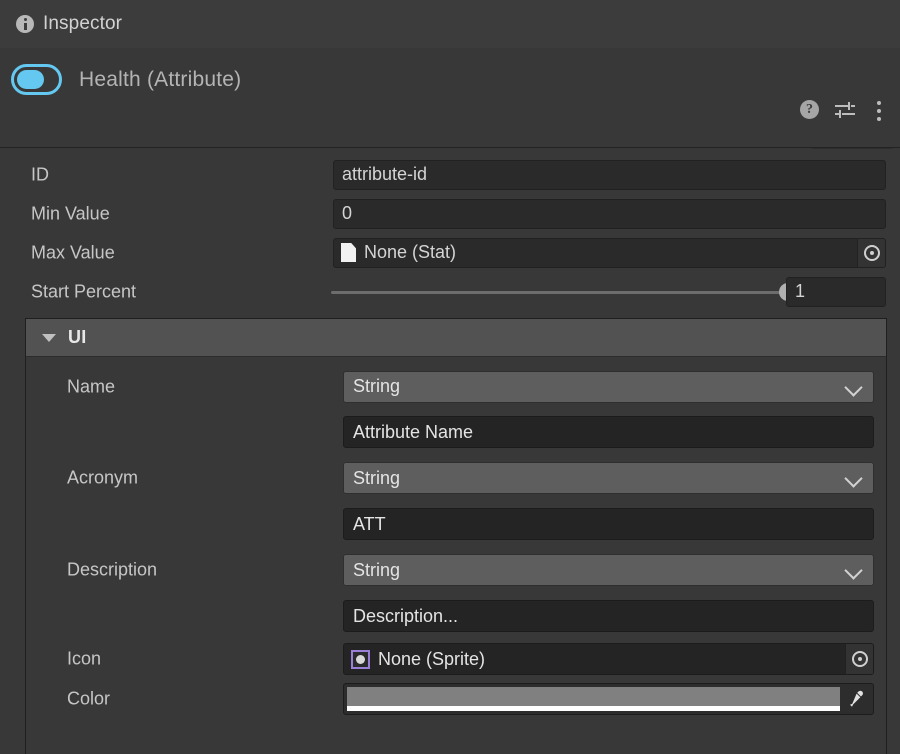 This screenshot has width=900, height=754. Describe the element at coordinates (608, 386) in the screenshot. I see `name-type-dropdown: String` at that location.